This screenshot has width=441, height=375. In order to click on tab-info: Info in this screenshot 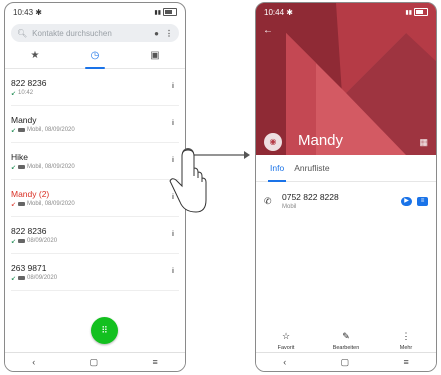, I will do `click(277, 168)`.